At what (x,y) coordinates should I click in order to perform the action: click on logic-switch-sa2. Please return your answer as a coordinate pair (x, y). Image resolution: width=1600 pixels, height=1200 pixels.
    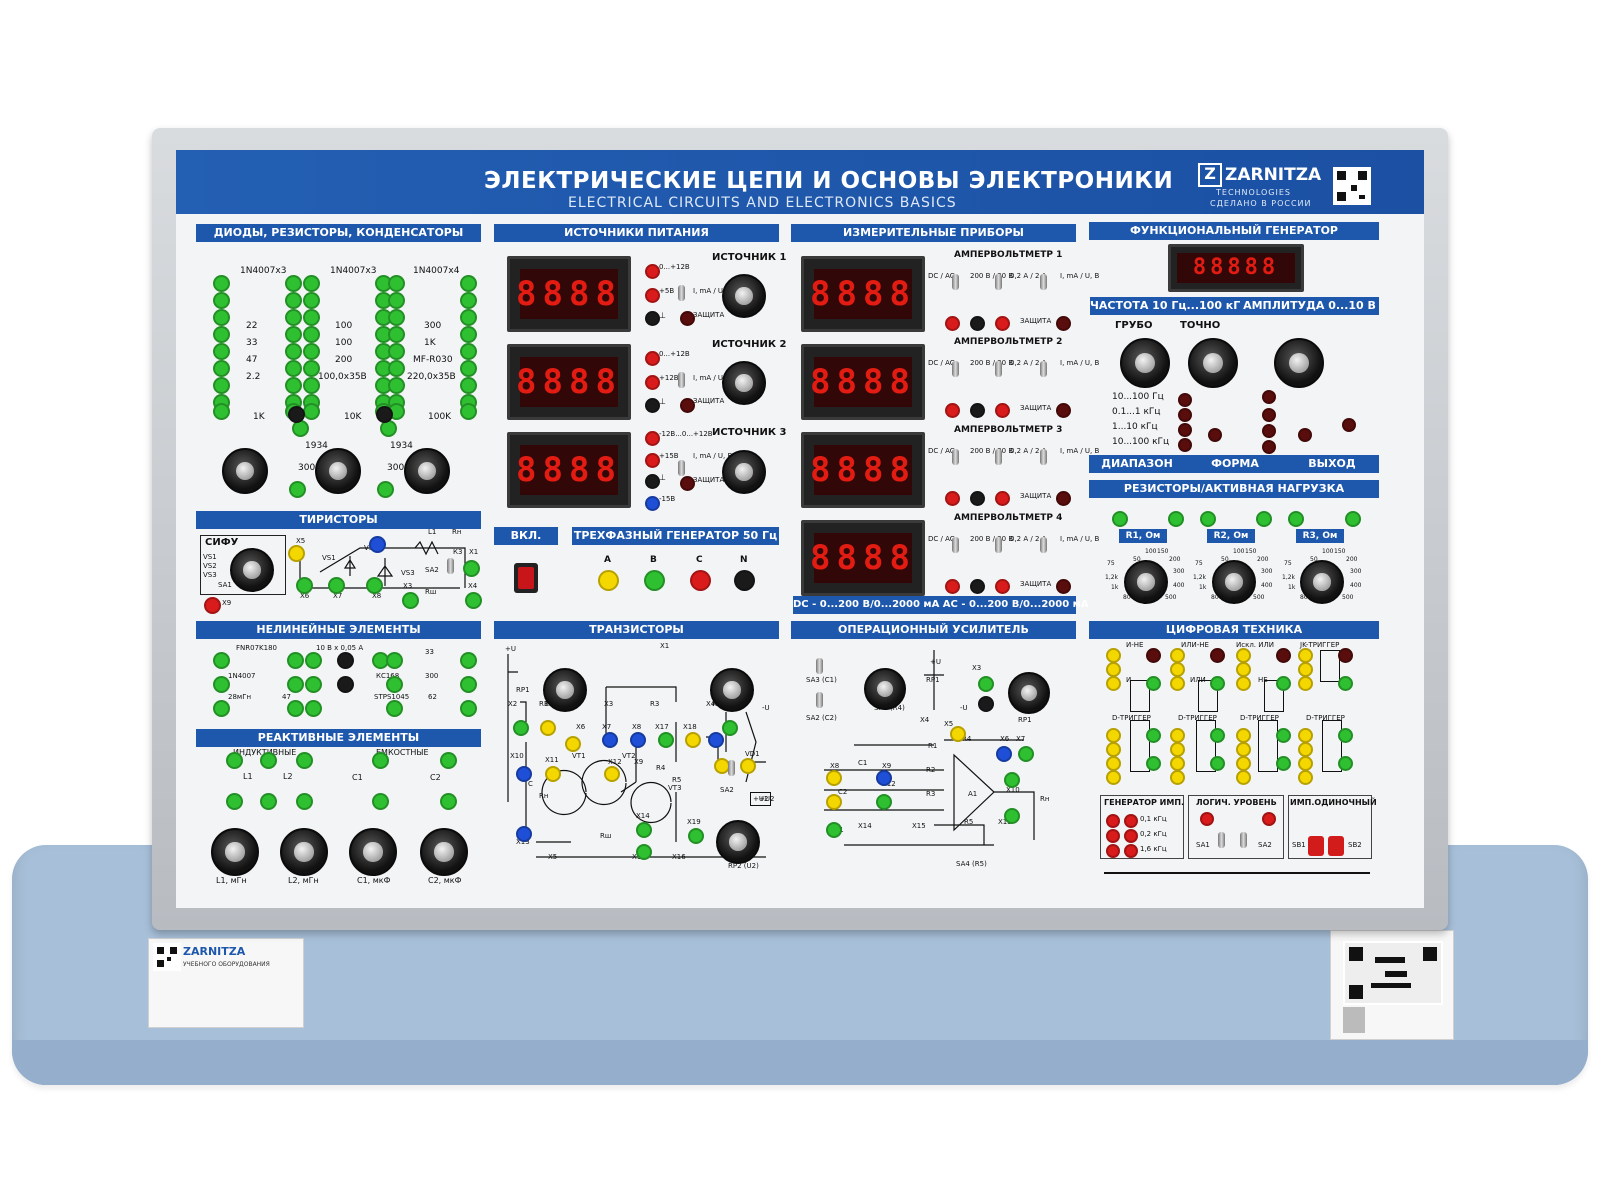
    Looking at the image, I should click on (1243, 840).